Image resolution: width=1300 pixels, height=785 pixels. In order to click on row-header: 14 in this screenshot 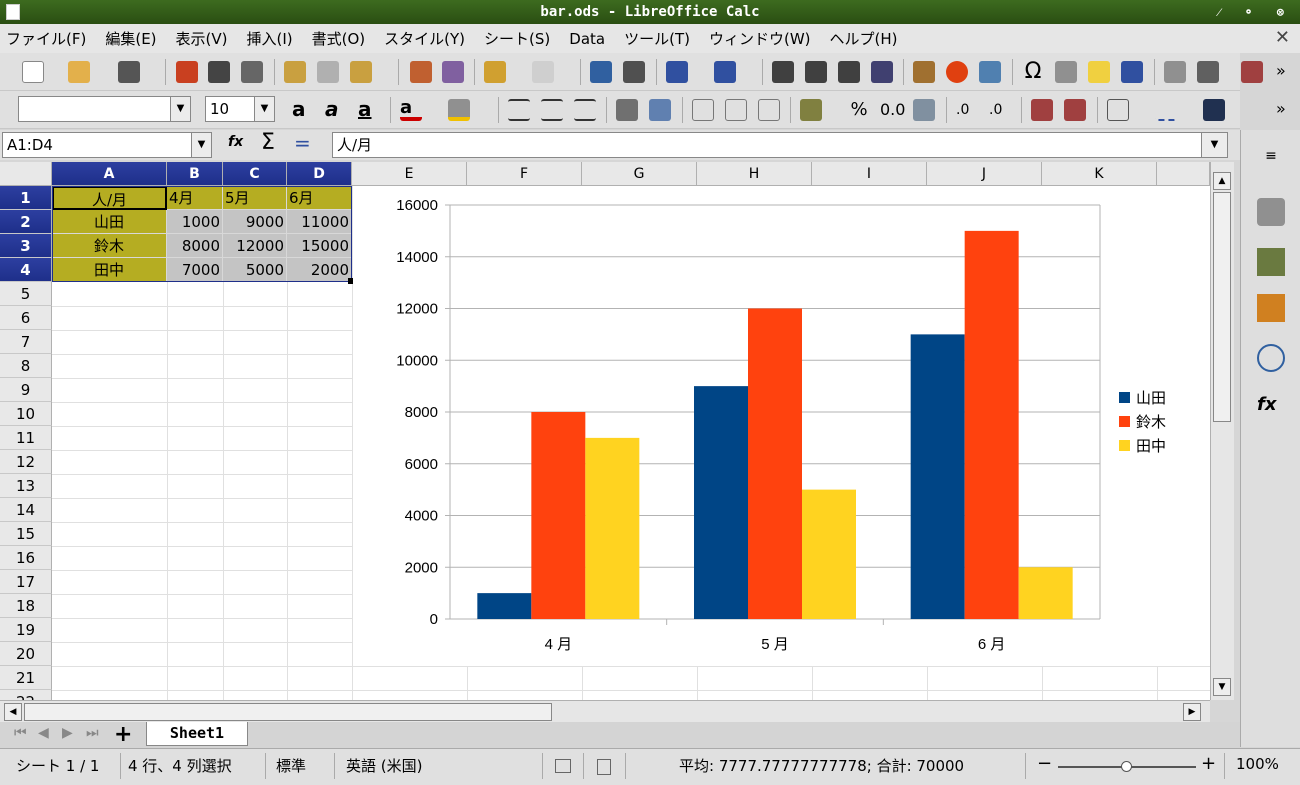, I will do `click(26, 510)`.